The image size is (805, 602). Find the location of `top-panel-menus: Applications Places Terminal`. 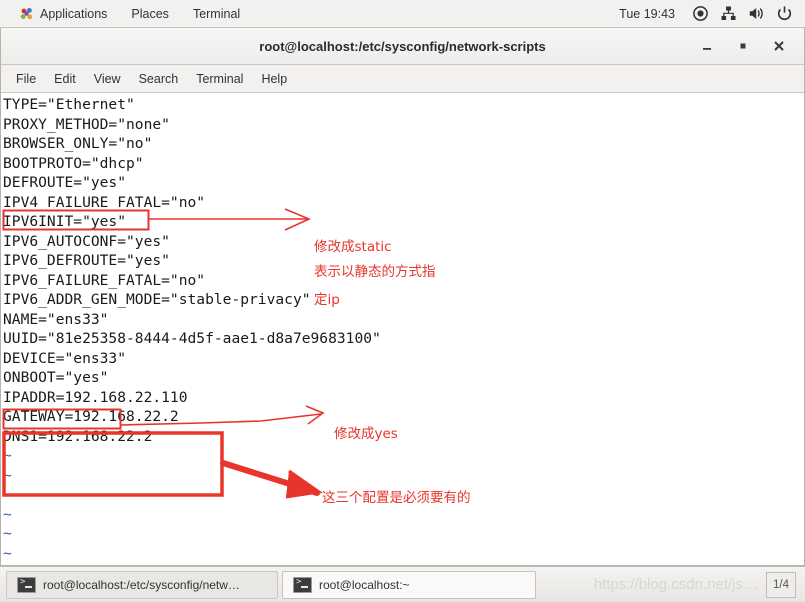

top-panel-menus: Applications Places Terminal is located at coordinates (126, 14).